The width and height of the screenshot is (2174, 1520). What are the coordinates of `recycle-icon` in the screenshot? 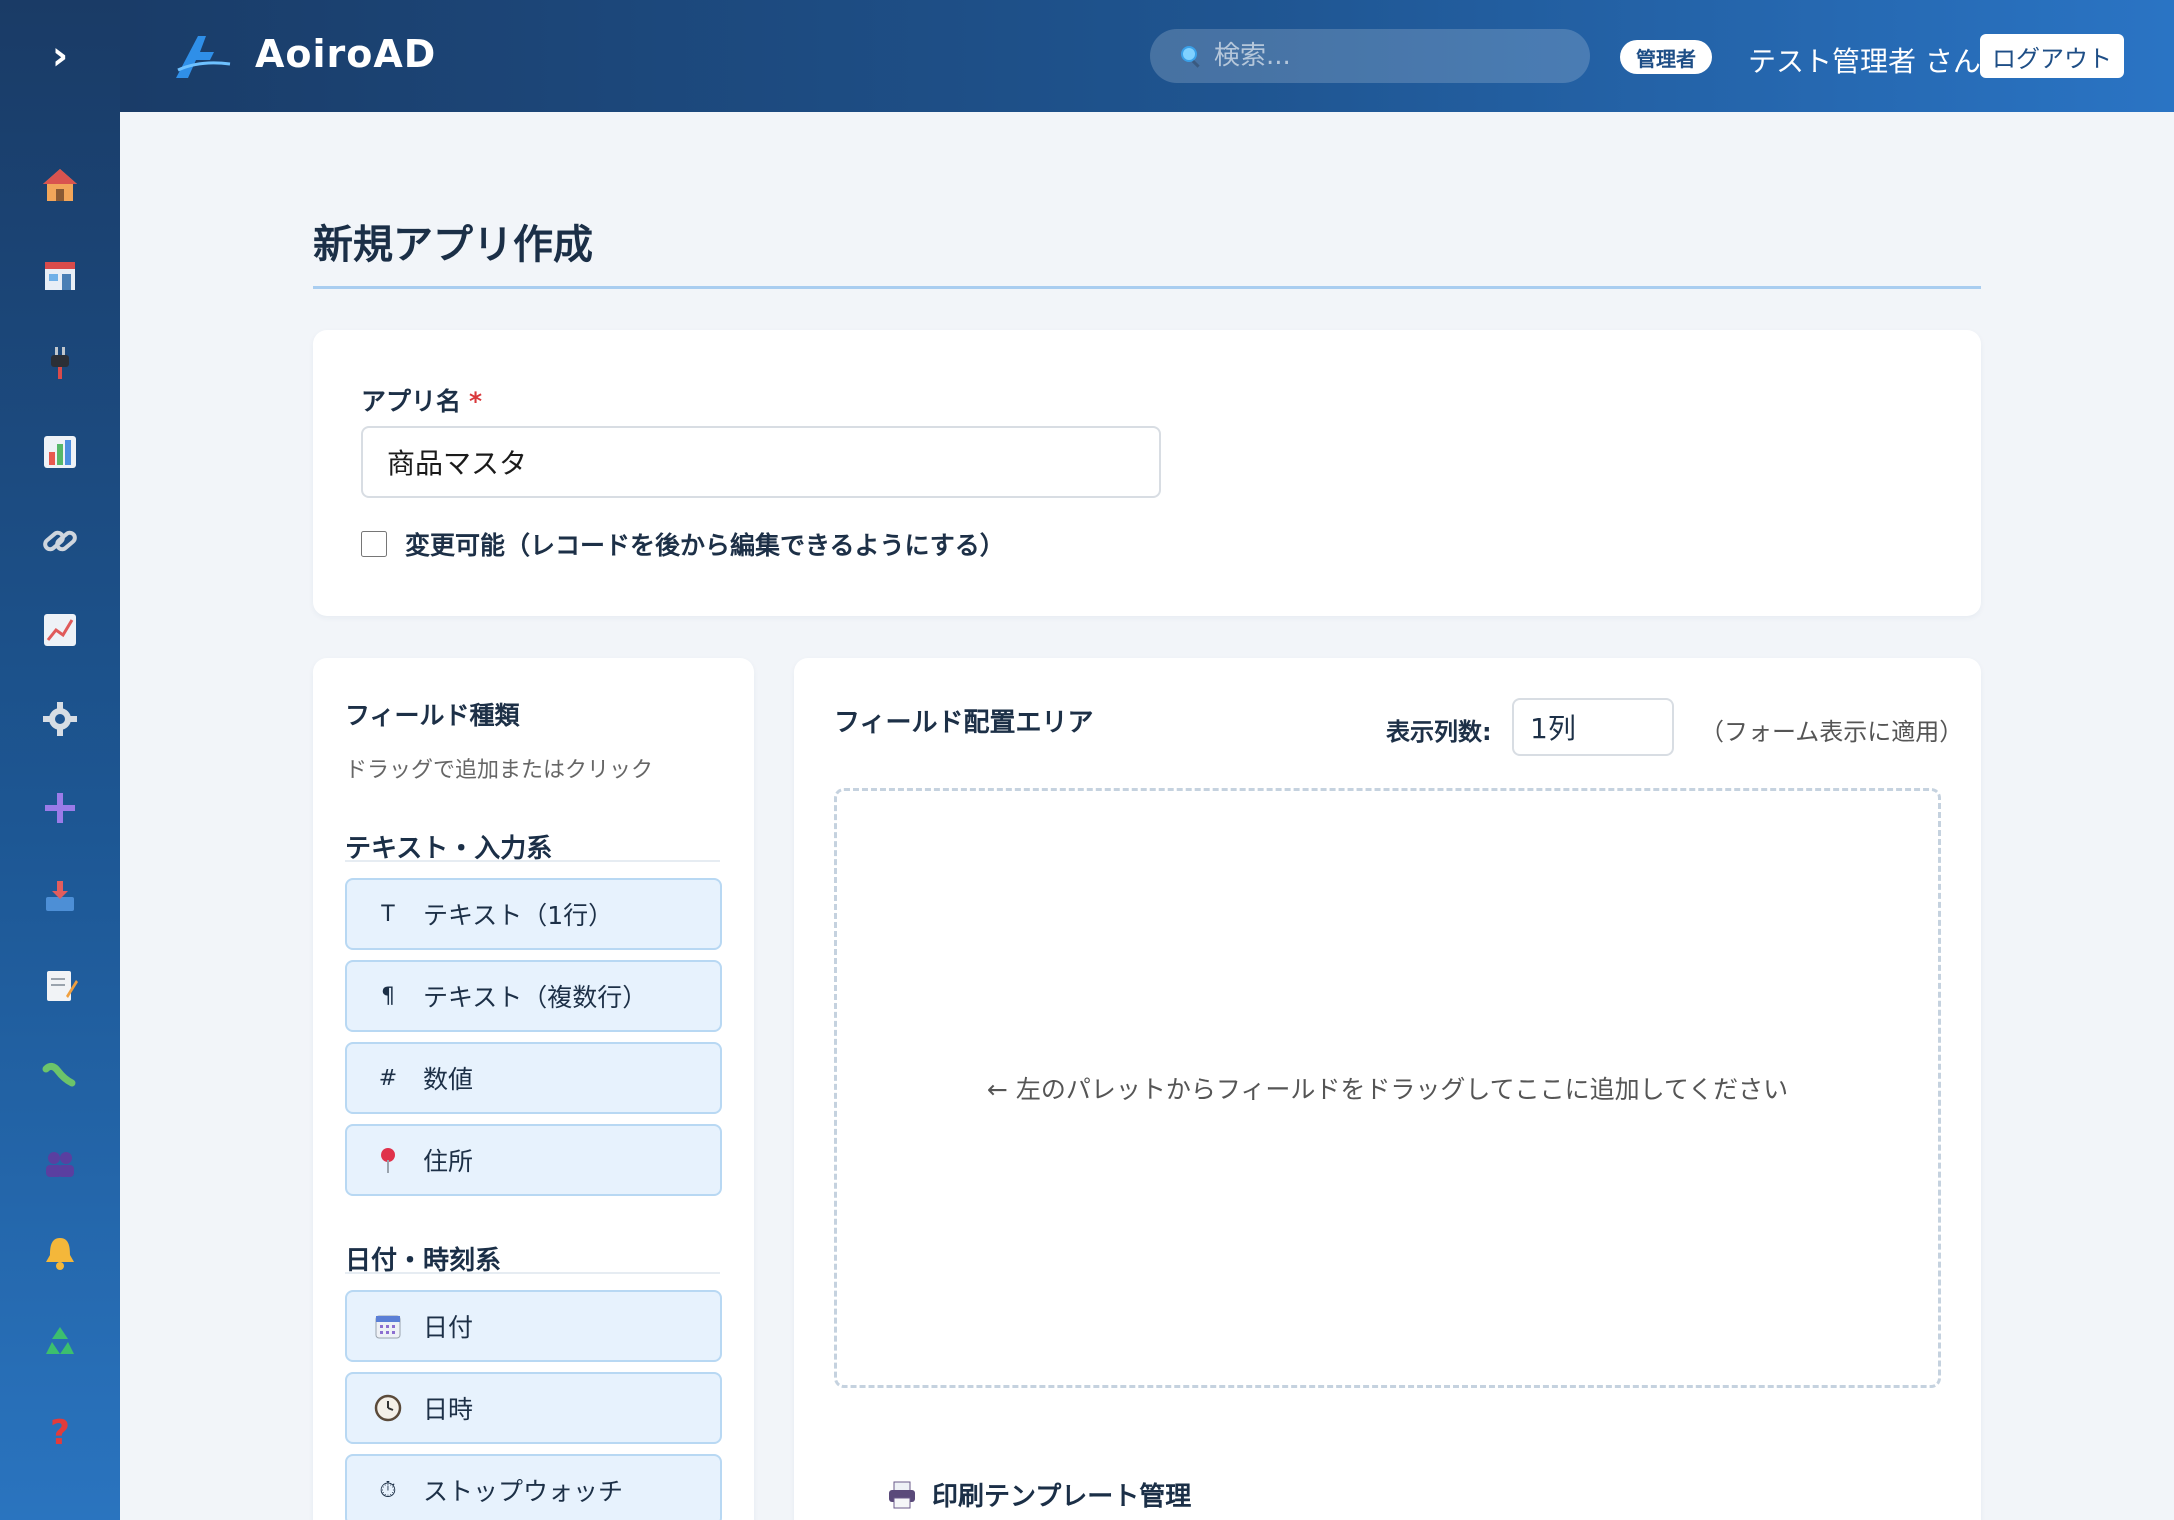 It's located at (60, 1340).